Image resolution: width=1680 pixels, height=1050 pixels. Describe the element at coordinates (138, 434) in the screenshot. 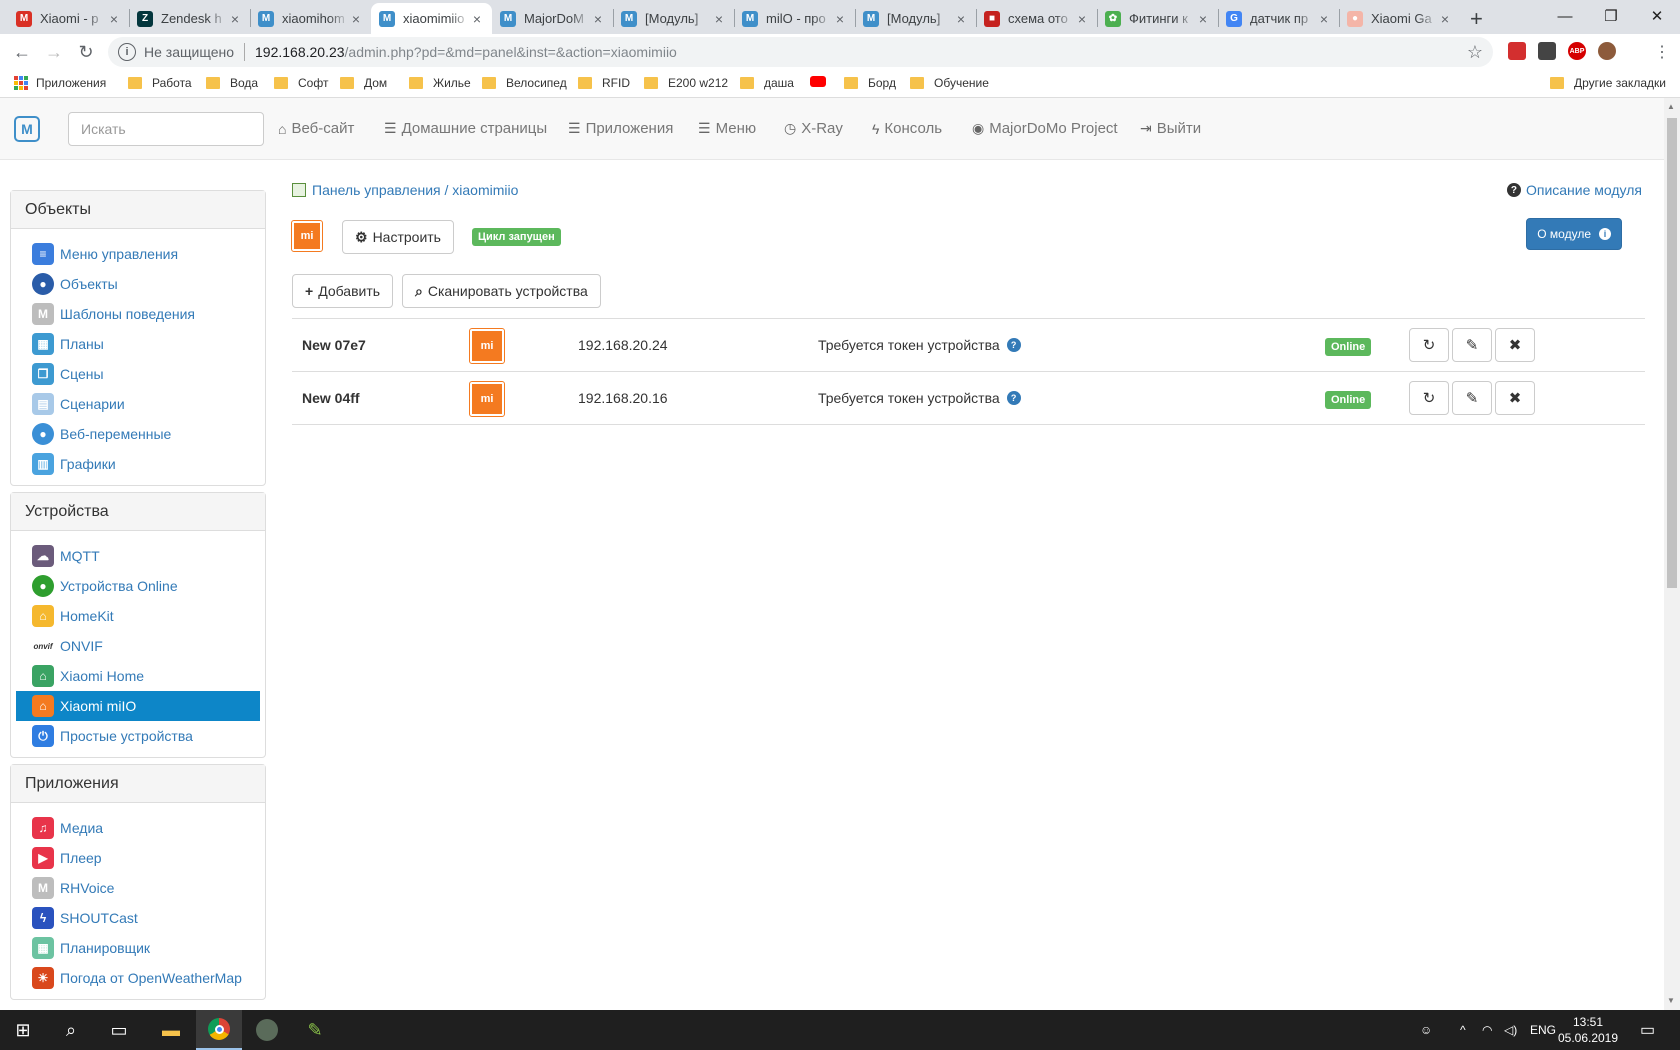

I see `sidebar-item: ● Веб-переменные` at that location.